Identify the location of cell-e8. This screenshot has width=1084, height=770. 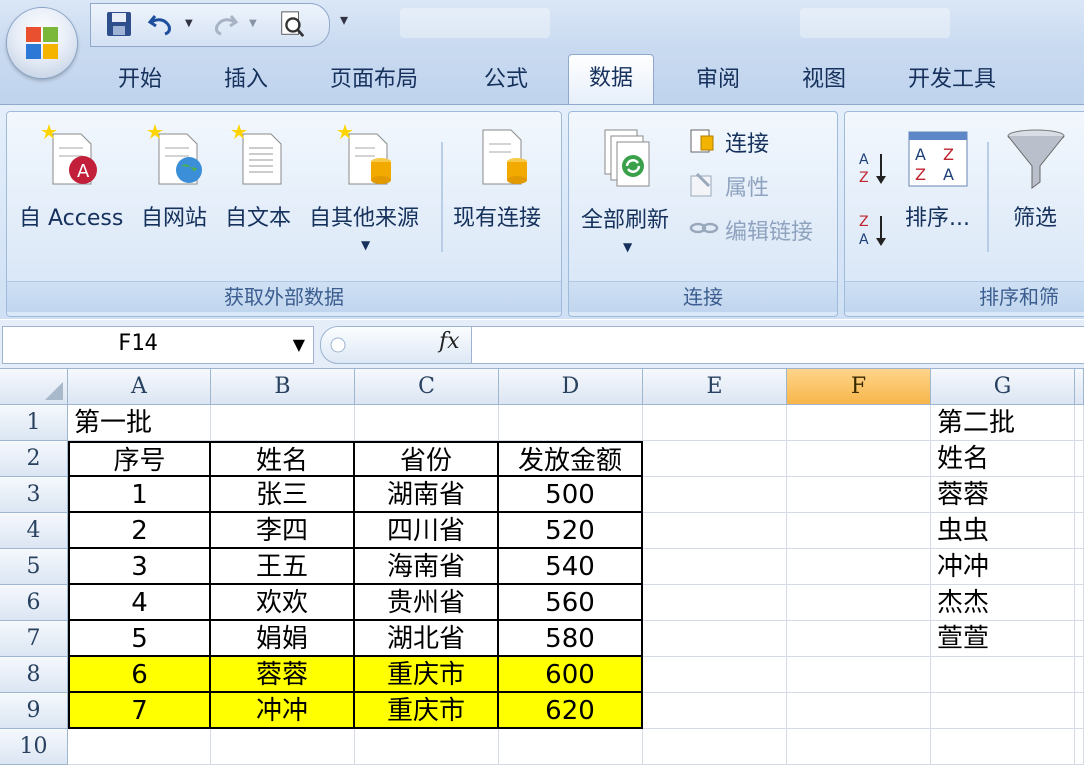
(715, 675).